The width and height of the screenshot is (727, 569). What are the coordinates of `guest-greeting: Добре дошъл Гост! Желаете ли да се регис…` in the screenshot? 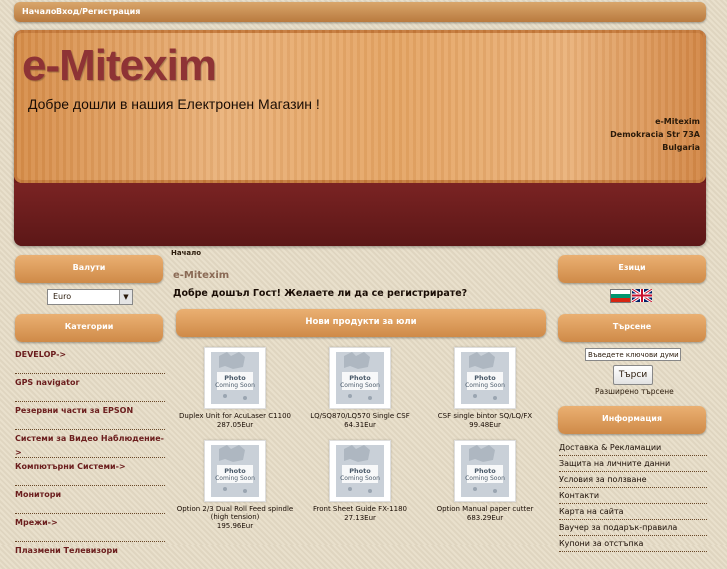 It's located at (320, 293).